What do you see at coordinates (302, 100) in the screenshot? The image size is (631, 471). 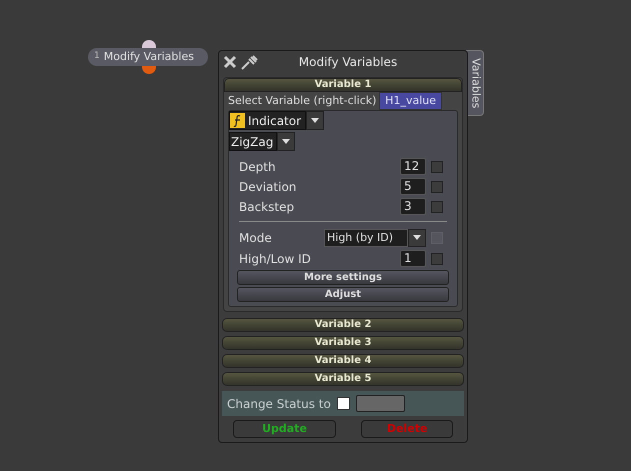 I see `select-variable-label: Select Variable (right-click)` at bounding box center [302, 100].